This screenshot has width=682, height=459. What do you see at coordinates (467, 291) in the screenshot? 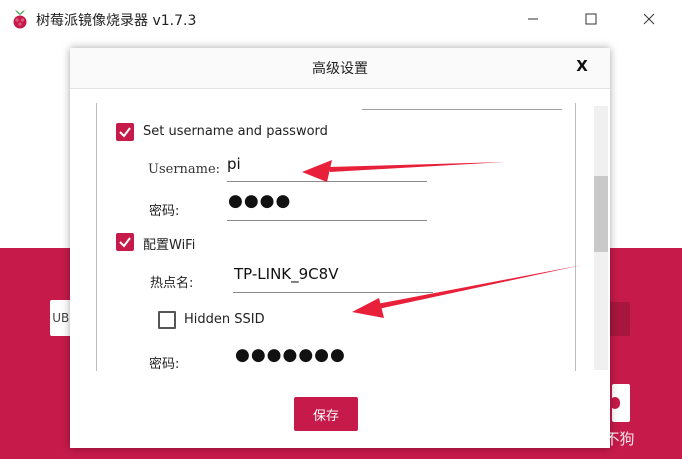
I see `arrow-to-ssid-icon` at bounding box center [467, 291].